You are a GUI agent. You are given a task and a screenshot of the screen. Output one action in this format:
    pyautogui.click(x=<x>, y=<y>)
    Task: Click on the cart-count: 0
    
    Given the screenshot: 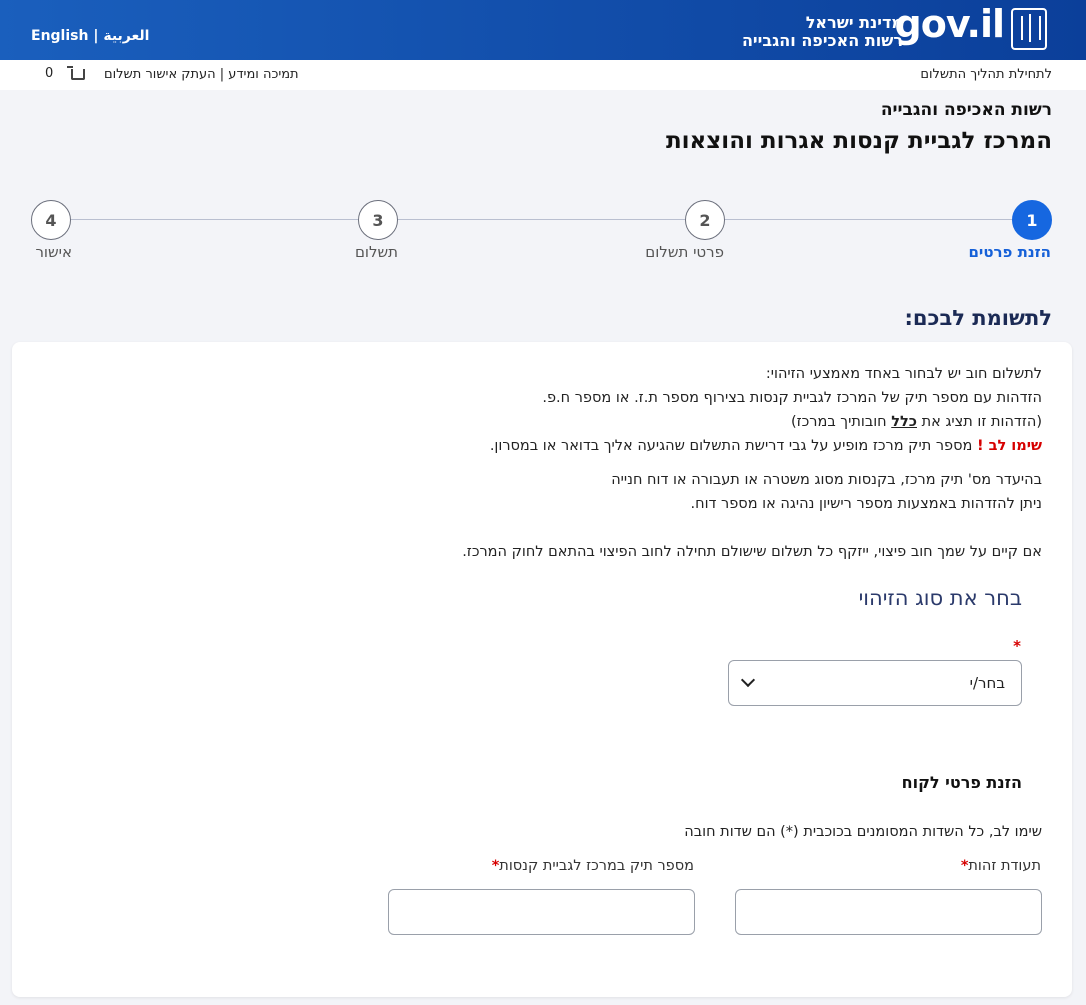 What is the action you would take?
    pyautogui.click(x=49, y=73)
    